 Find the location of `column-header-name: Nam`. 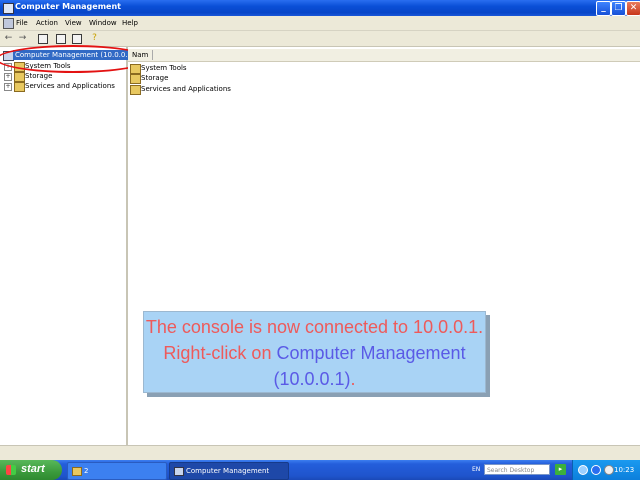

column-header-name: Nam is located at coordinates (141, 55).